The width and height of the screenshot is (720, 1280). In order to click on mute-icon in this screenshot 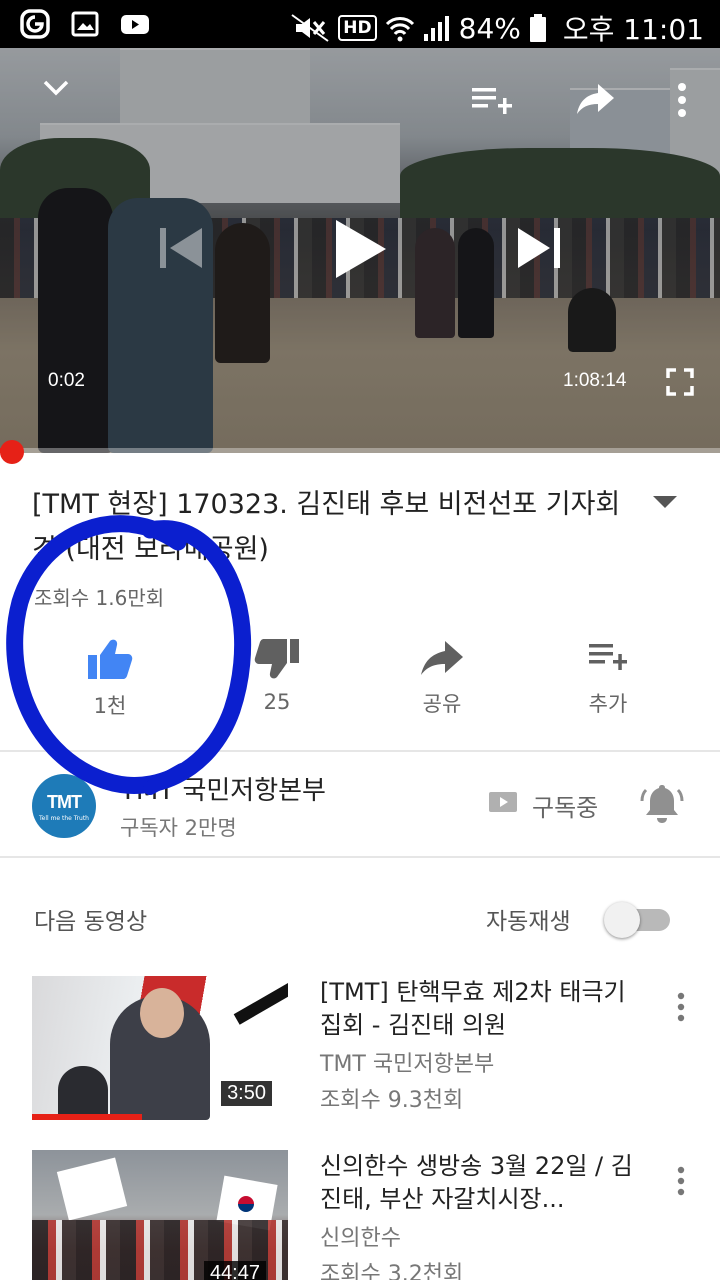, I will do `click(310, 28)`.